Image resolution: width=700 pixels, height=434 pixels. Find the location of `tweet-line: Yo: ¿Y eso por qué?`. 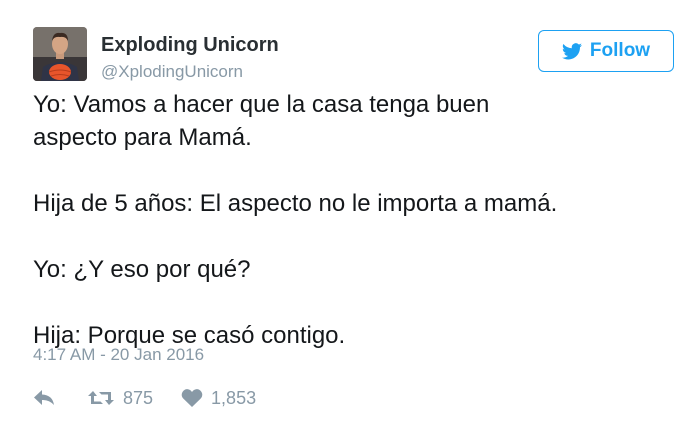

tweet-line: Yo: ¿Y eso por qué? is located at coordinates (142, 269).